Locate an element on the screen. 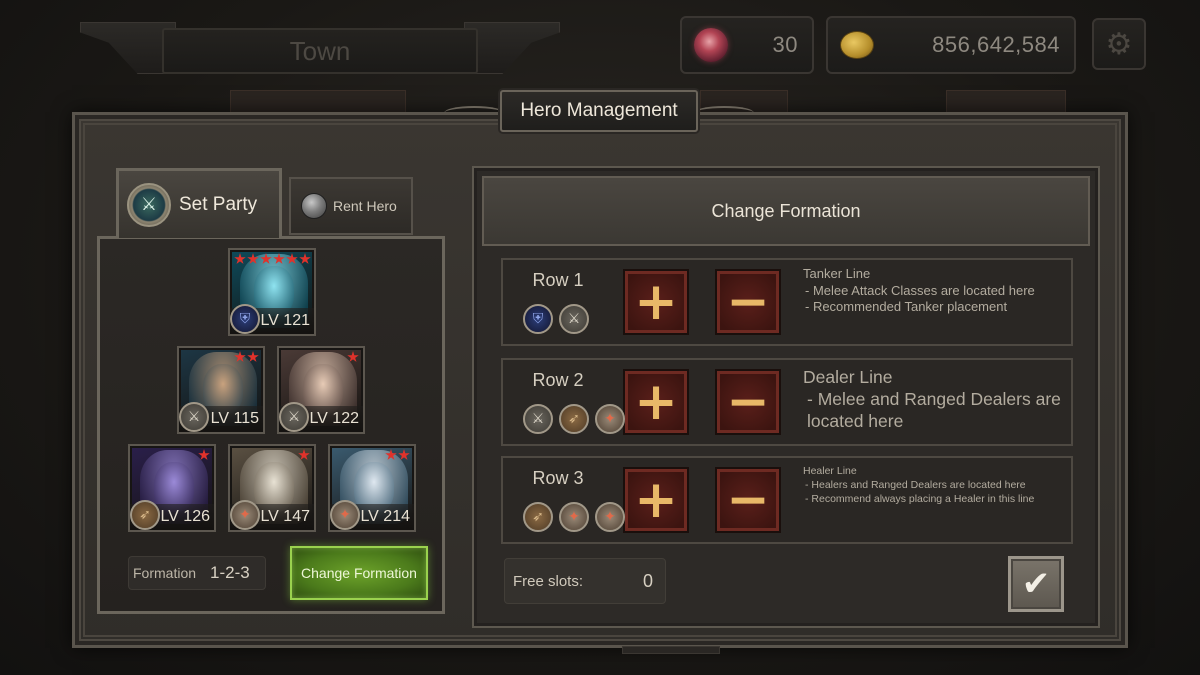  add-row-1-slot-button: + is located at coordinates (656, 302).